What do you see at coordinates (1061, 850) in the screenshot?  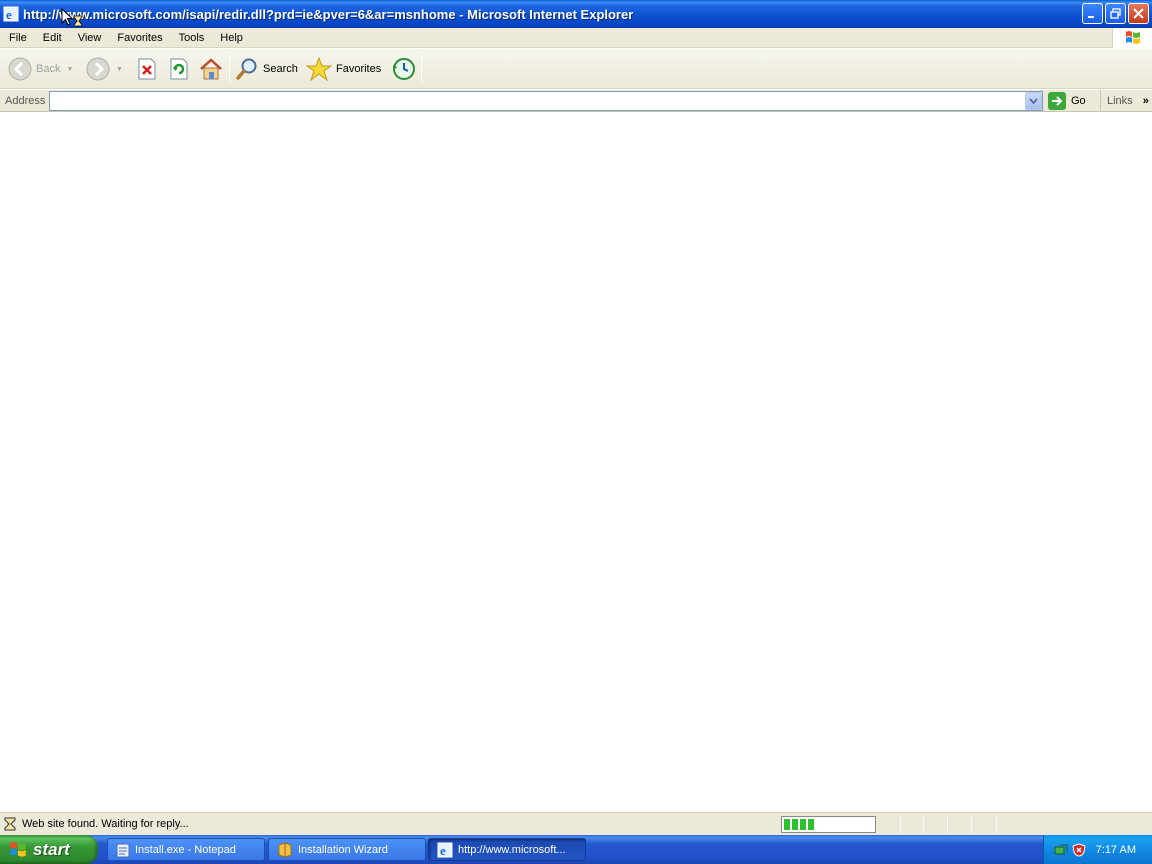 I see `network-icon` at bounding box center [1061, 850].